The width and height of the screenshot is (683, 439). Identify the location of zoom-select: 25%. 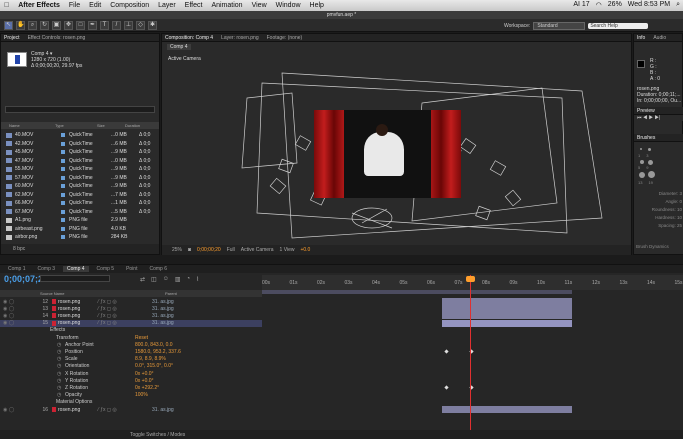
(177, 250).